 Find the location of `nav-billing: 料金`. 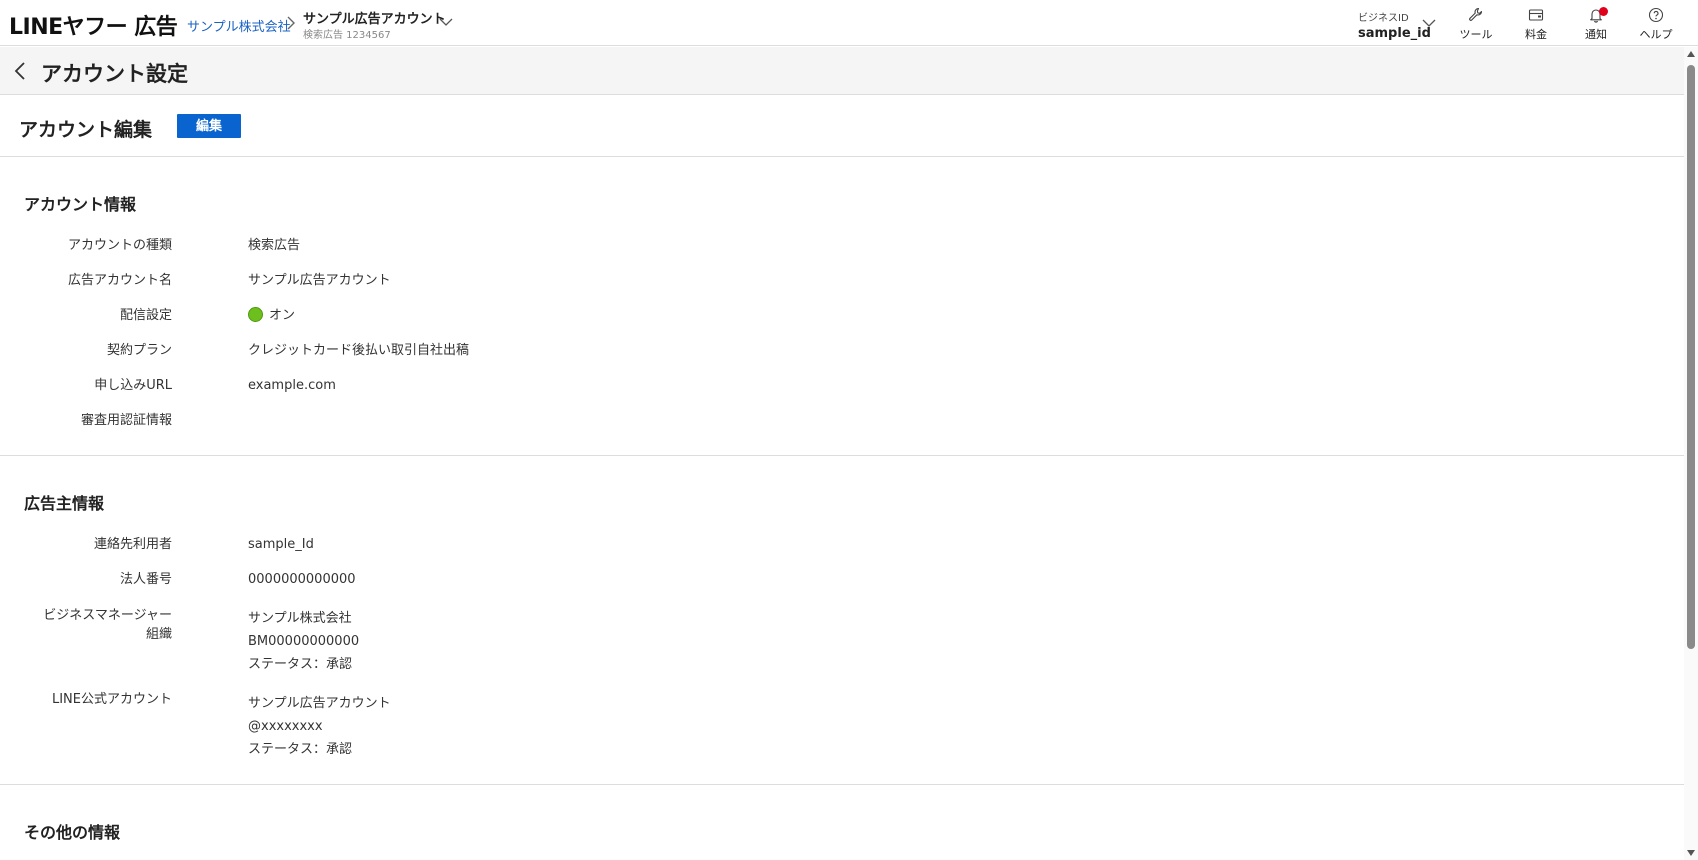

nav-billing: 料金 is located at coordinates (1536, 24).